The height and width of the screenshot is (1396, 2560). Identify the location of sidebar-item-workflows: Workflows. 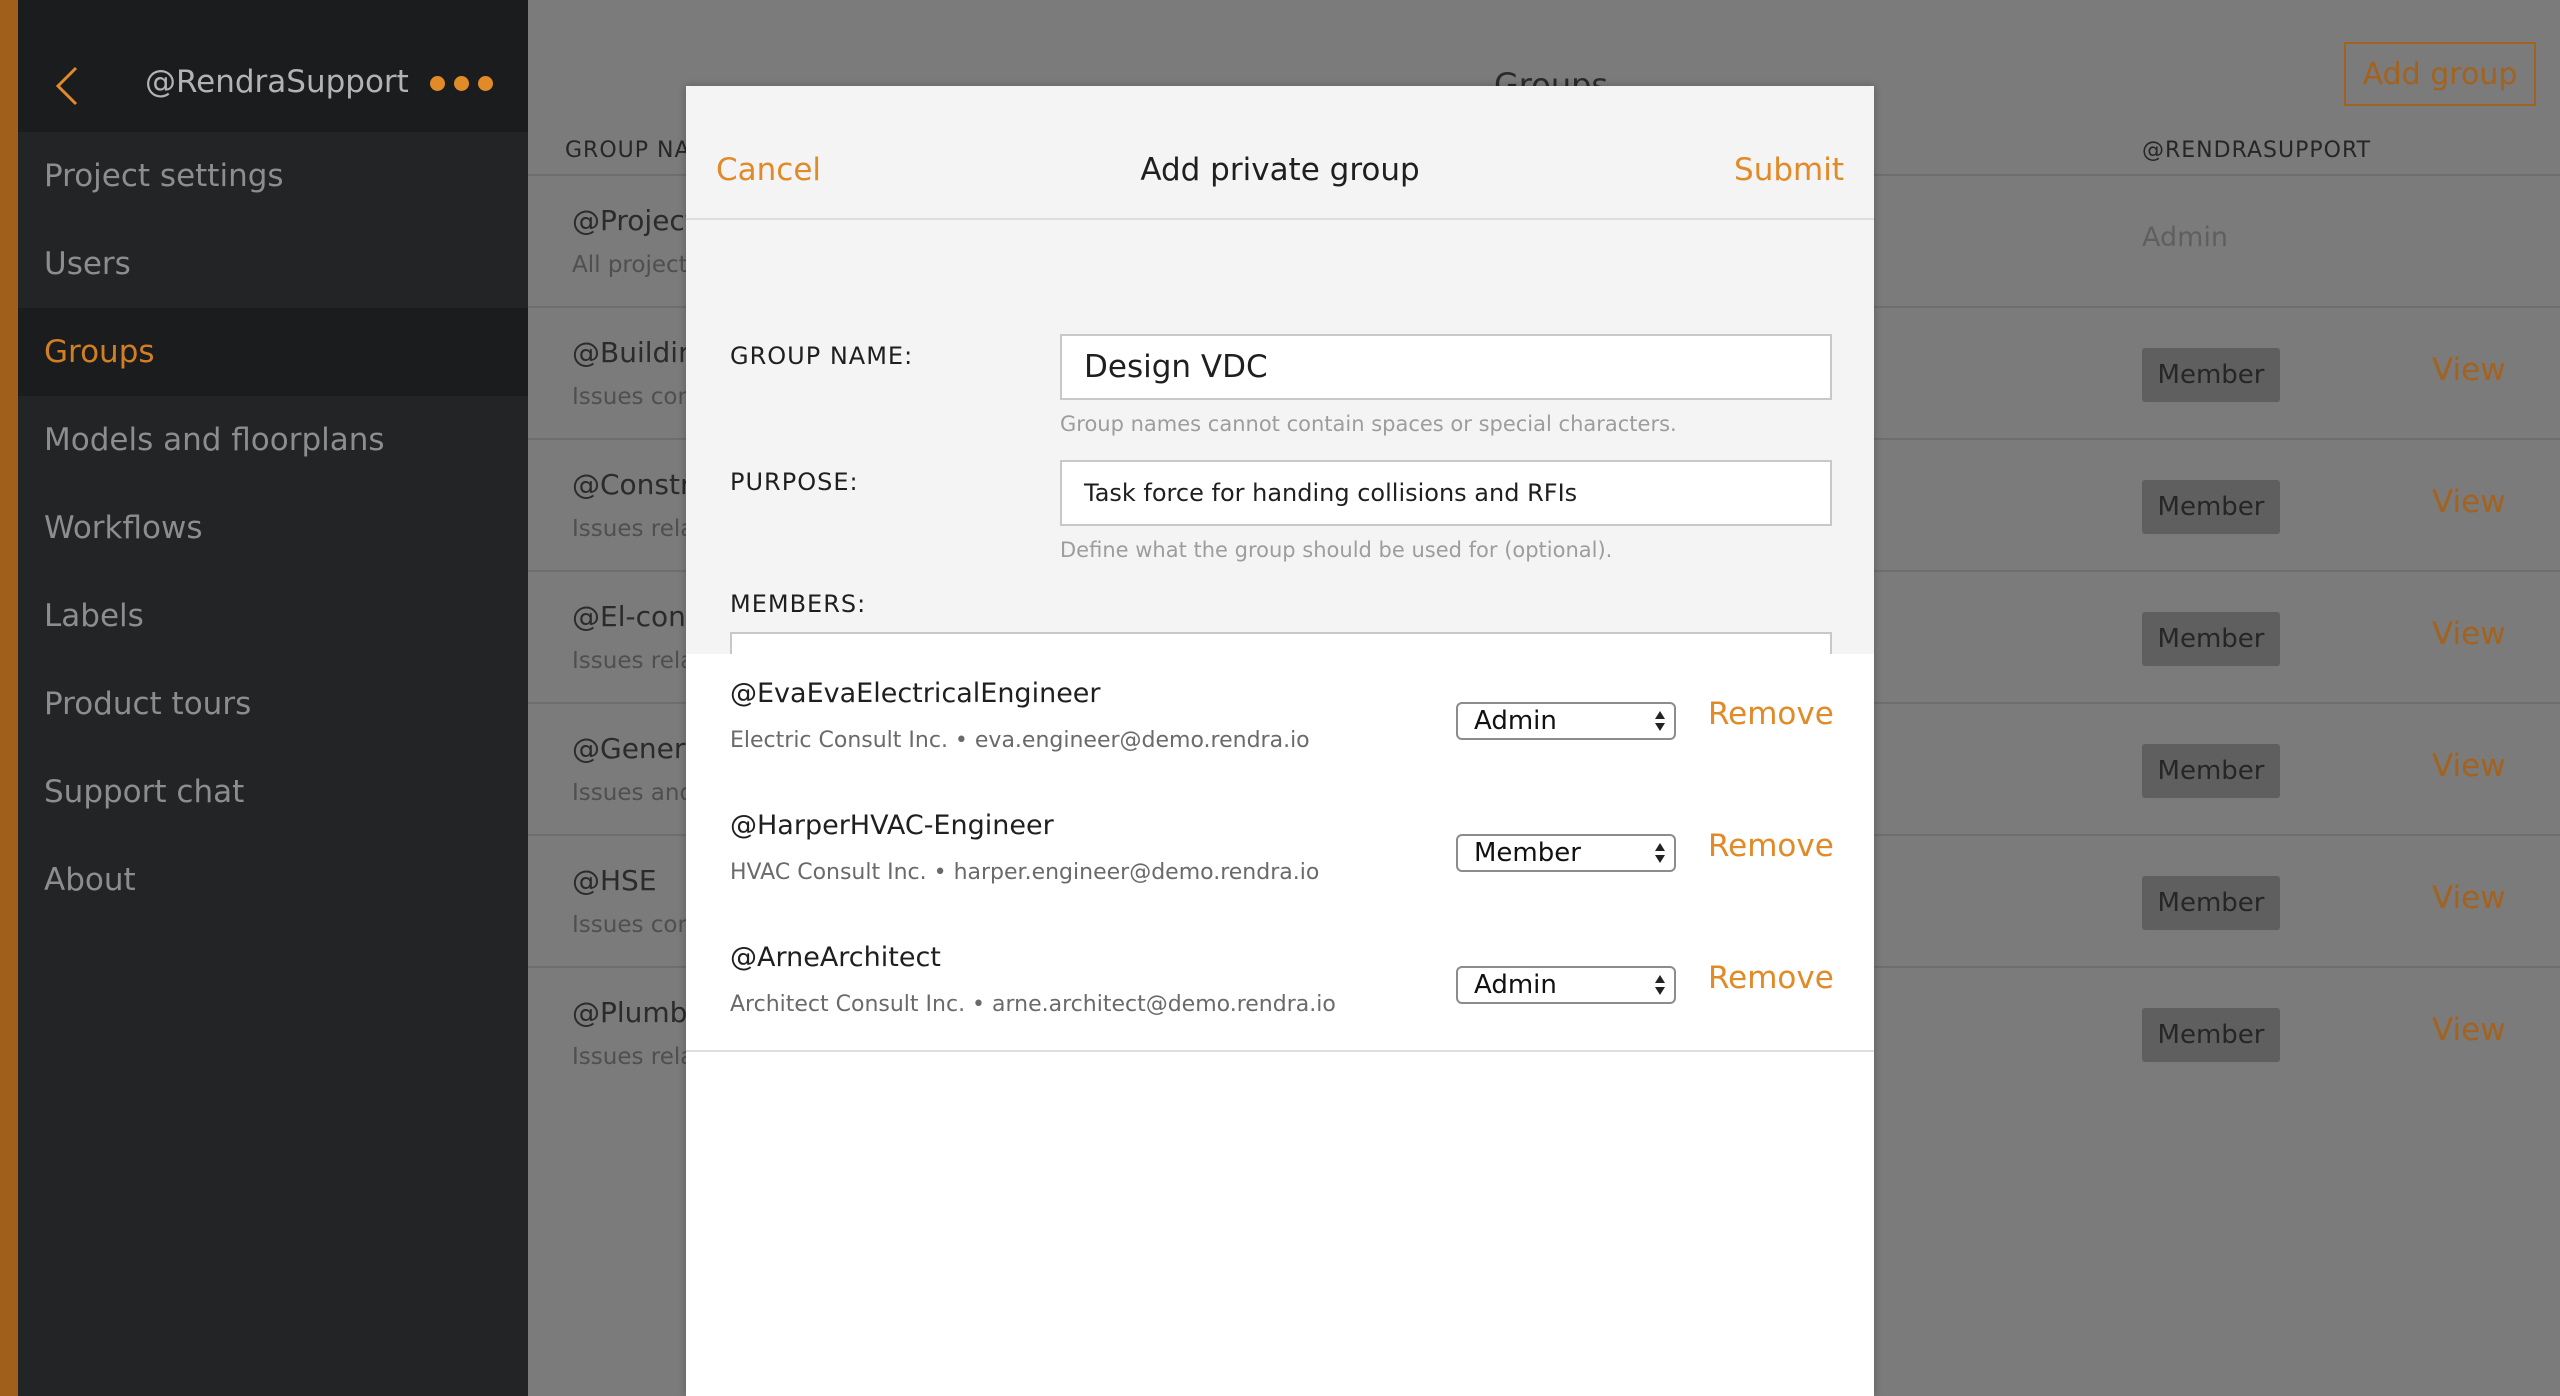
(273, 528).